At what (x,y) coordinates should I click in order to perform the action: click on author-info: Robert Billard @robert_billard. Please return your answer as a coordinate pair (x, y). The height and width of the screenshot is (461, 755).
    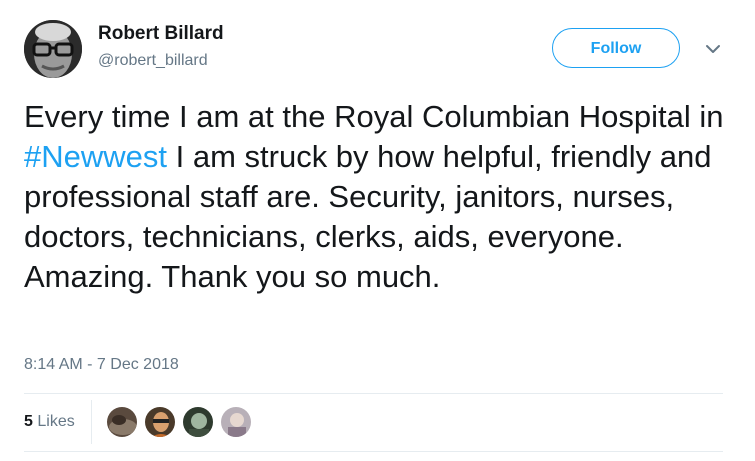
    Looking at the image, I should click on (161, 47).